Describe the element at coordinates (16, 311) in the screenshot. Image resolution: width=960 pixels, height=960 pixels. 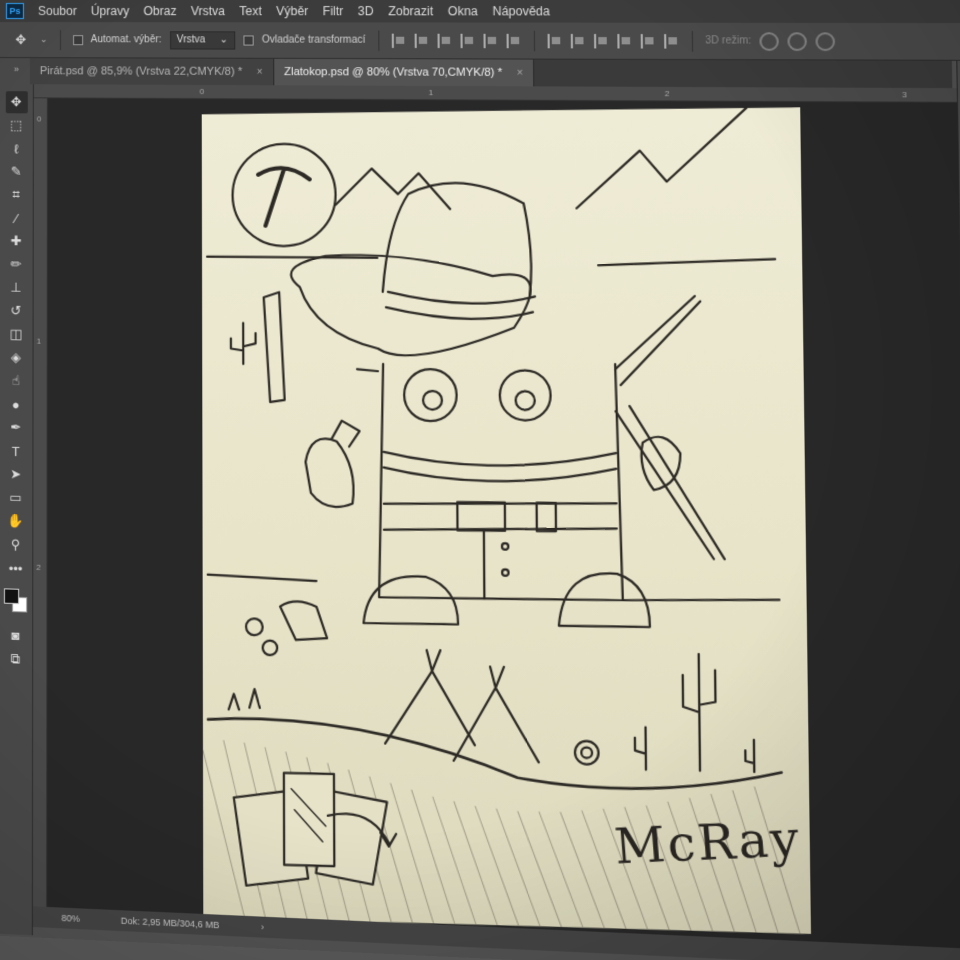
I see `history-brush-tool-icon: ↺` at that location.